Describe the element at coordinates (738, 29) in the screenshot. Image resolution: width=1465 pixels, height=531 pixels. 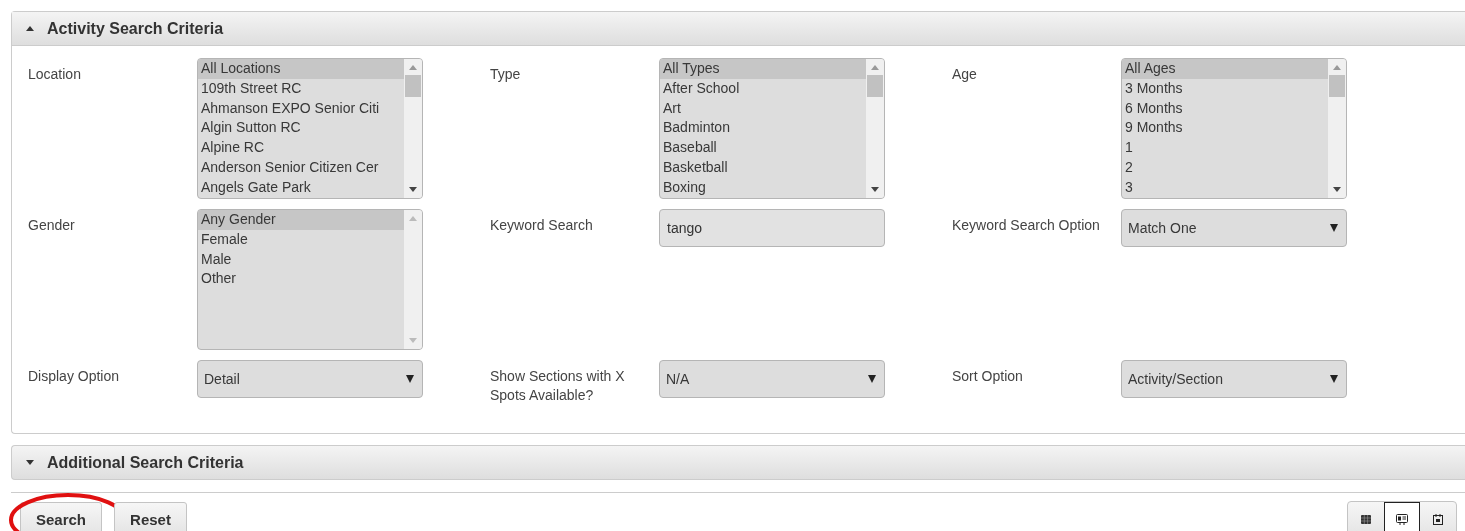
I see `panel-header: Activity Search Criteria` at that location.